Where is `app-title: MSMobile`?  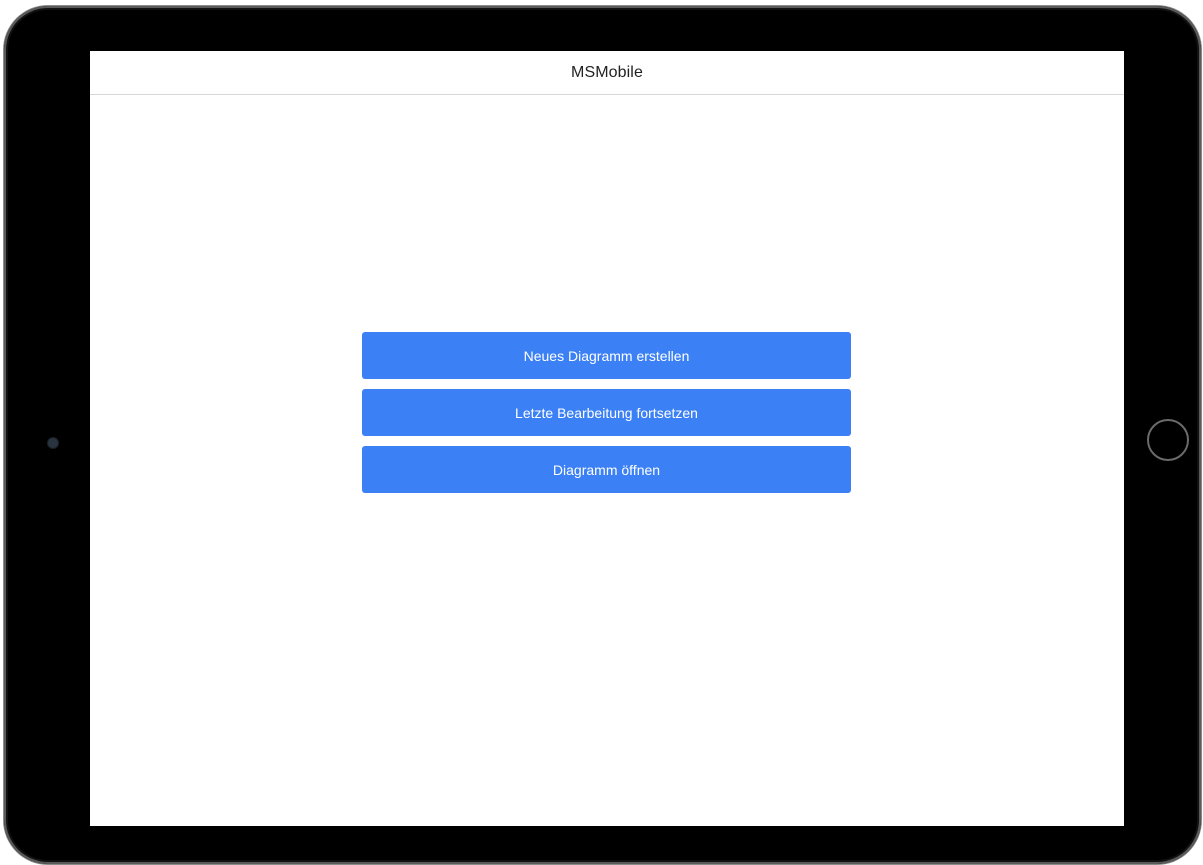 app-title: MSMobile is located at coordinates (607, 72).